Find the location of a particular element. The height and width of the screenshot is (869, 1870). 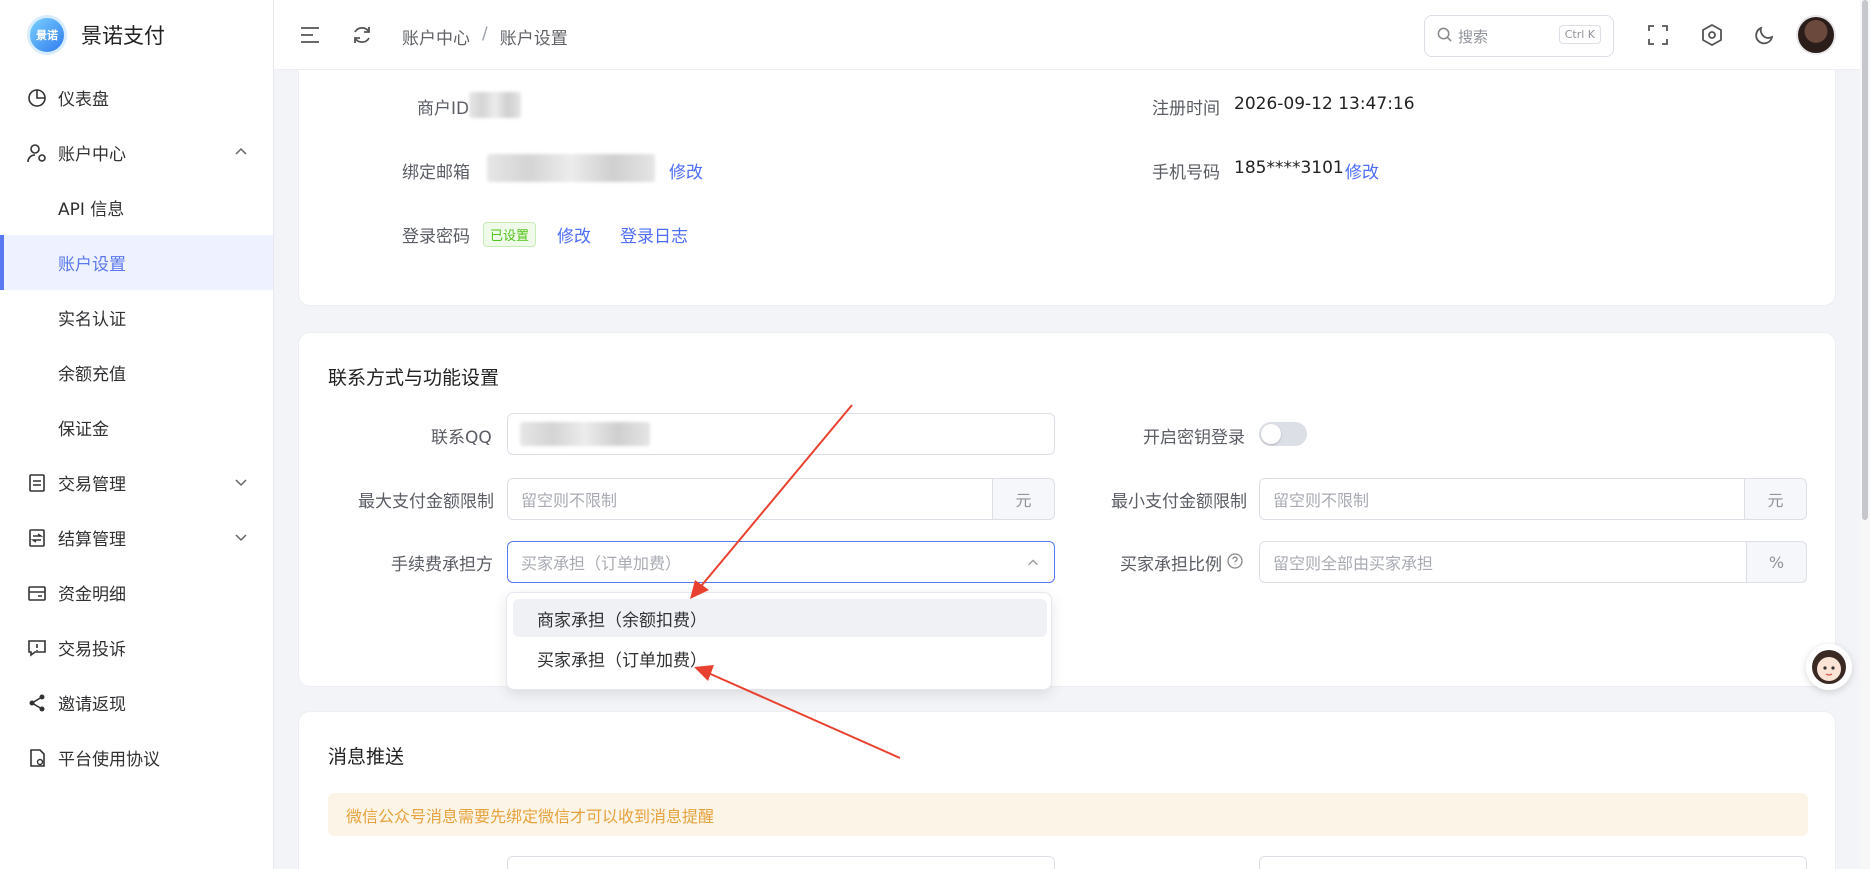

password-label: 登录密码 is located at coordinates (436, 237).